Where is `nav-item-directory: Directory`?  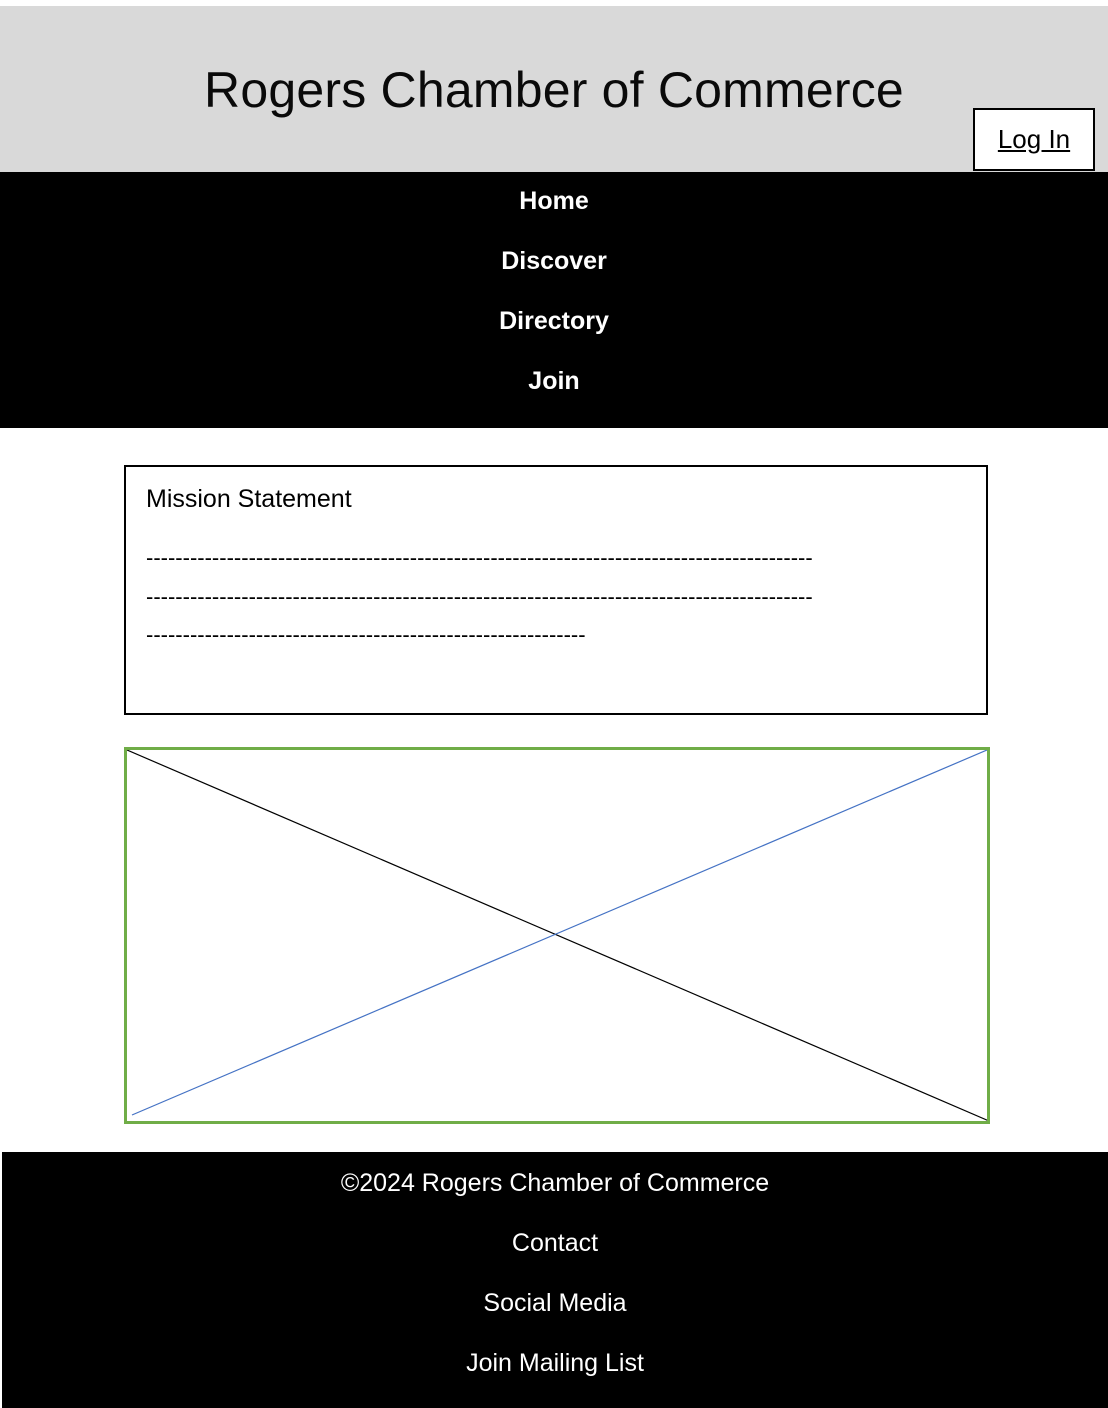
nav-item-directory: Directory is located at coordinates (554, 321).